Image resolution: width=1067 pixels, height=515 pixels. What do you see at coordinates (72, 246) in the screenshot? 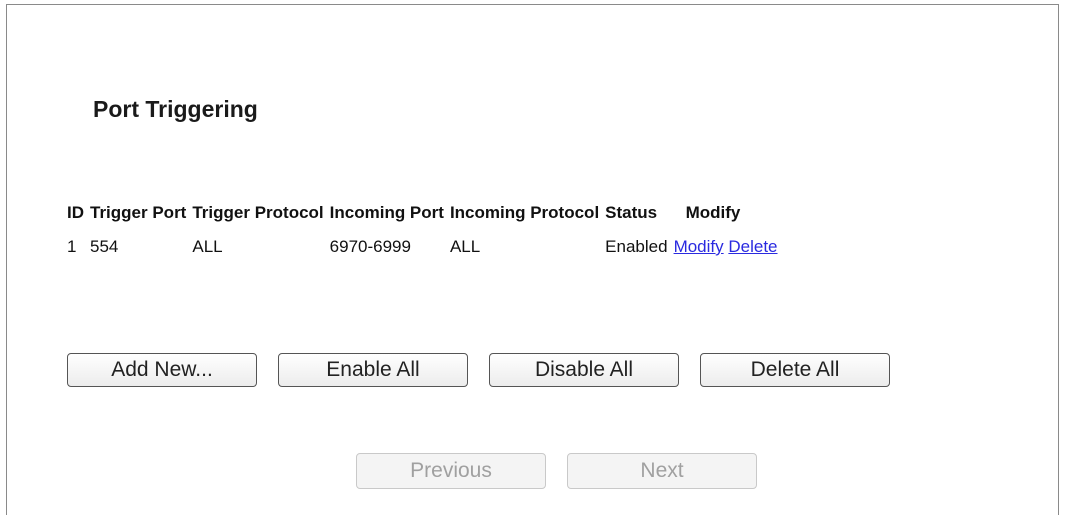
I see `cell-id: 1` at bounding box center [72, 246].